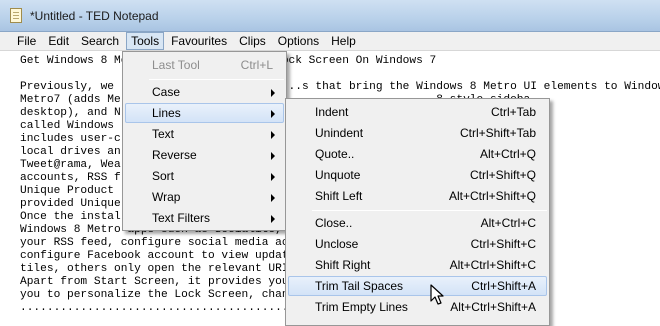 The image size is (660, 326). Describe the element at coordinates (339, 133) in the screenshot. I see `menu-item-label: Unindent` at that location.